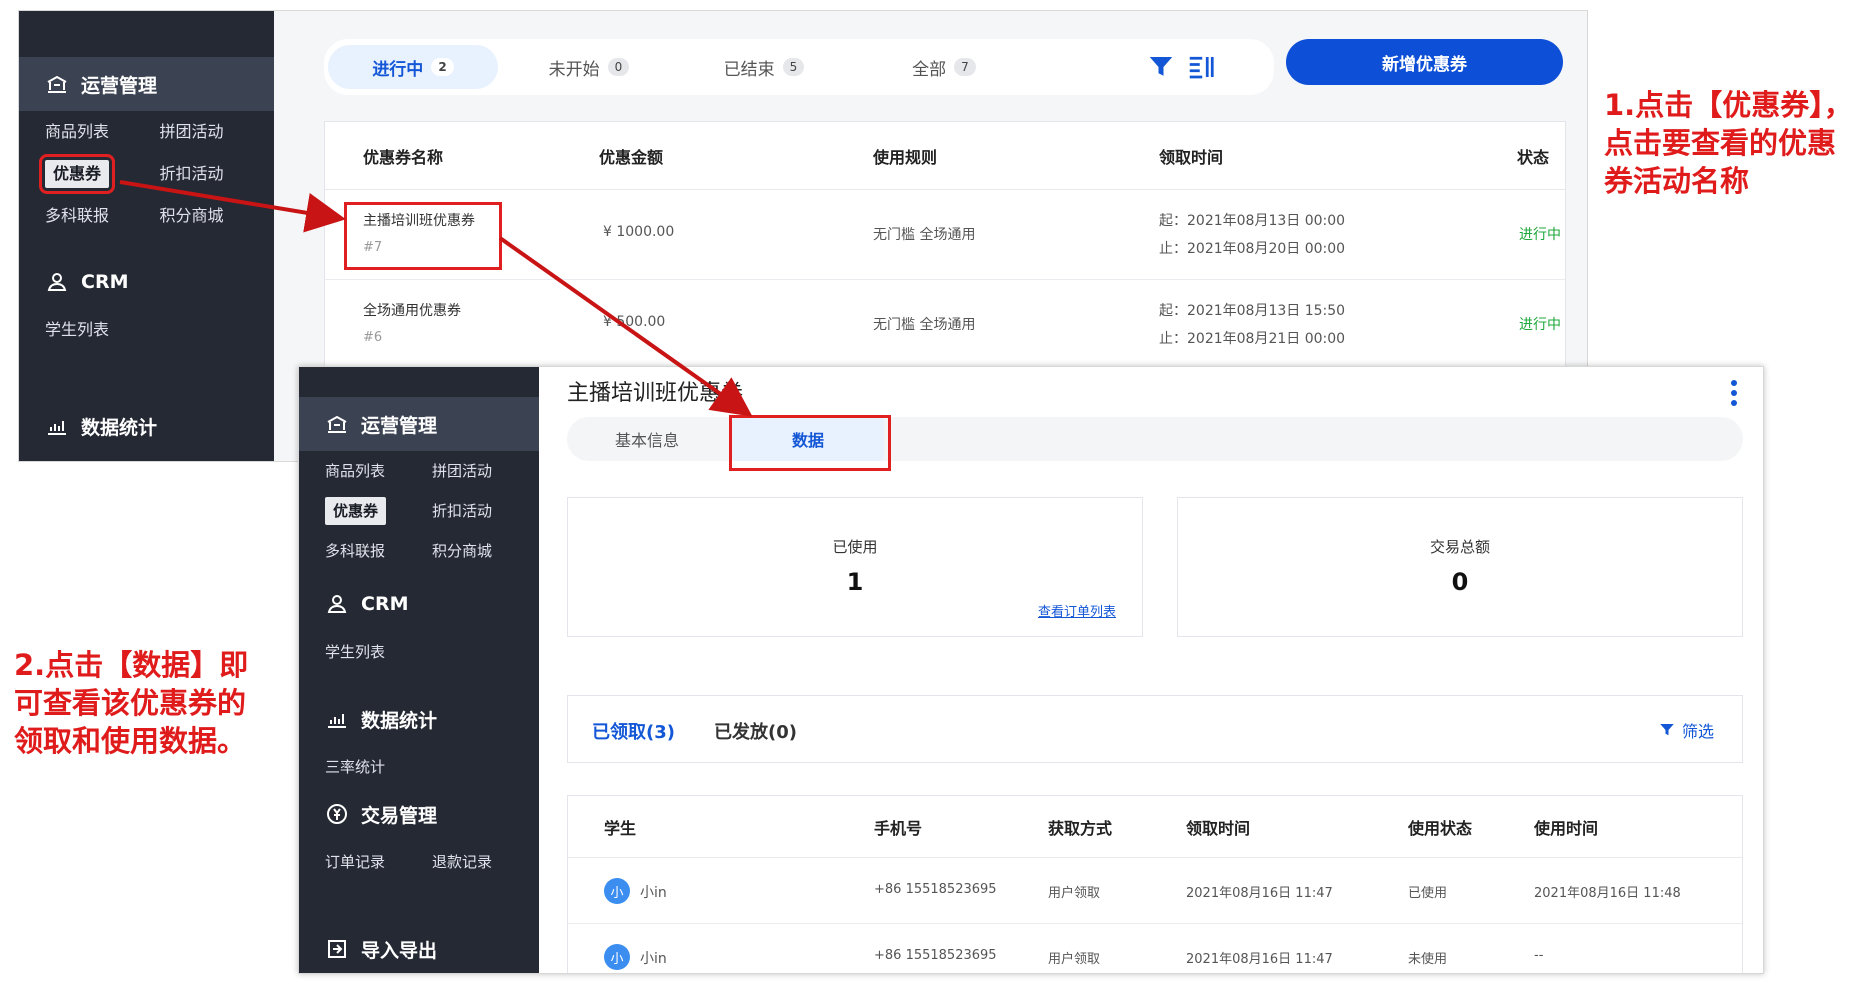 The width and height of the screenshot is (1871, 984). What do you see at coordinates (1428, 893) in the screenshot?
I see `use-state: 已使用` at bounding box center [1428, 893].